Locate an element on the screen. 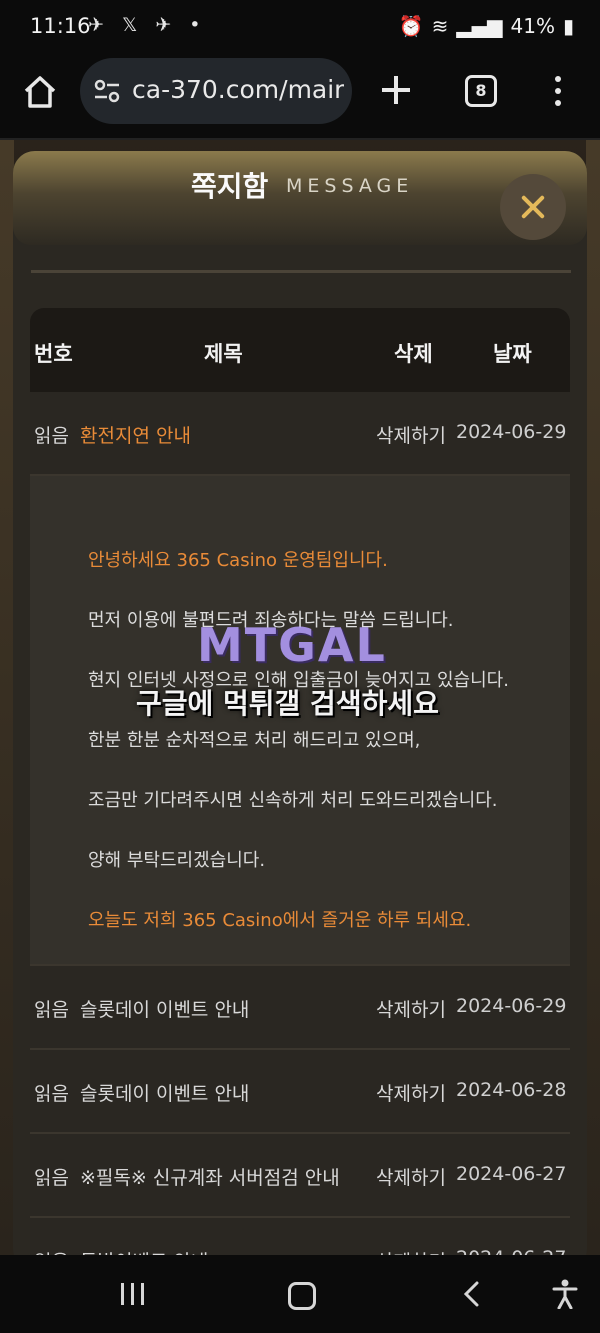 This screenshot has height=1333, width=600. header-delete: 삭제 is located at coordinates (413, 354).